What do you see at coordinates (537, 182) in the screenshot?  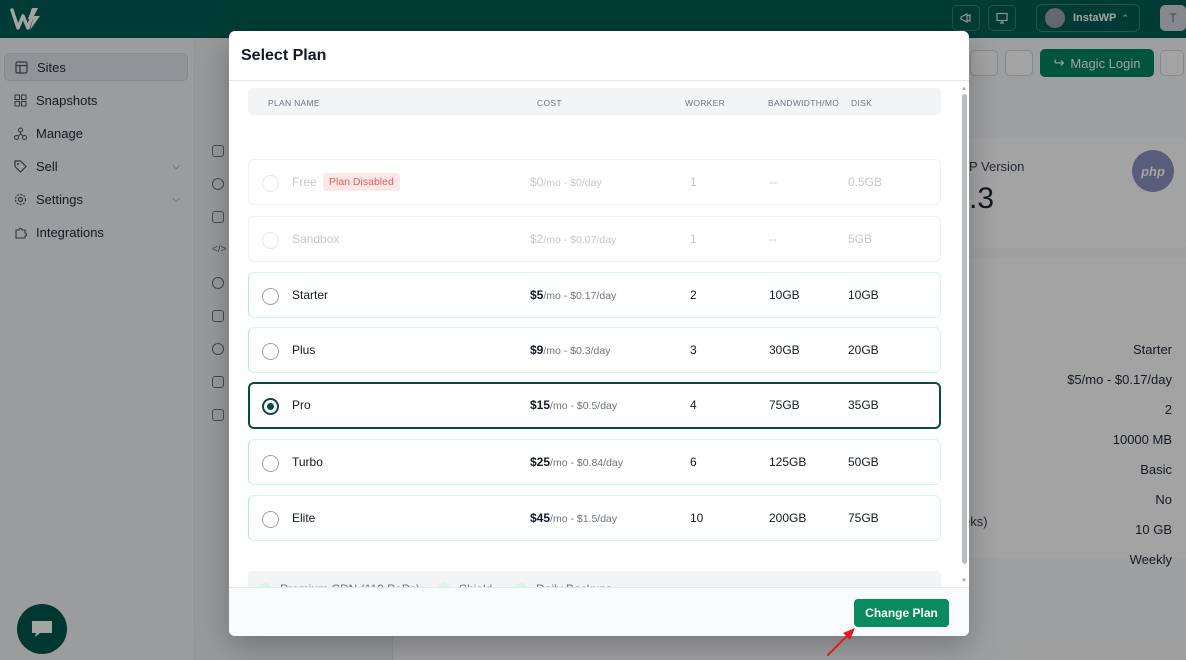 I see `plan-price: $0` at bounding box center [537, 182].